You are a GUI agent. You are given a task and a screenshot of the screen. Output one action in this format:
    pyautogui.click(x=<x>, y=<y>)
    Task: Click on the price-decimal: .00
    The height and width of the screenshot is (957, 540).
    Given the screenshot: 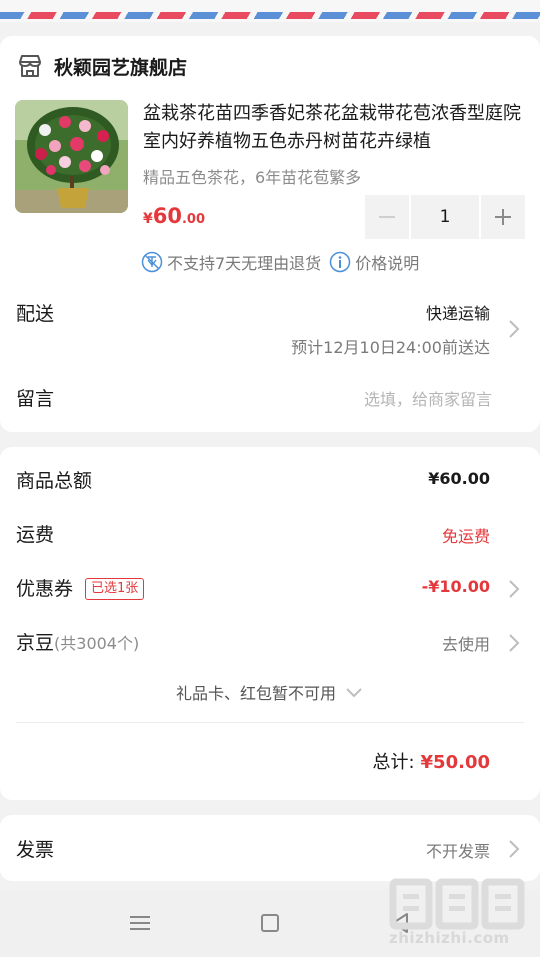 What is the action you would take?
    pyautogui.click(x=193, y=219)
    